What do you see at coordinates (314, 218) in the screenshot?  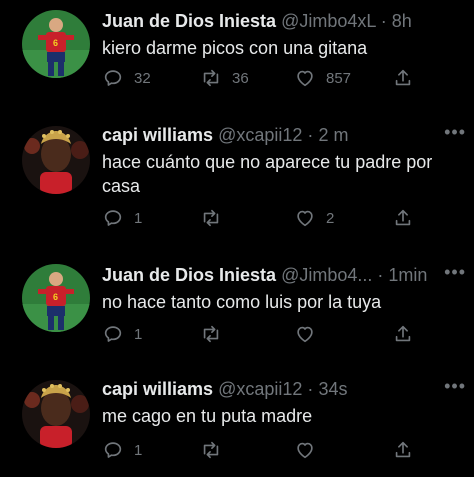 I see `like-button: 2` at bounding box center [314, 218].